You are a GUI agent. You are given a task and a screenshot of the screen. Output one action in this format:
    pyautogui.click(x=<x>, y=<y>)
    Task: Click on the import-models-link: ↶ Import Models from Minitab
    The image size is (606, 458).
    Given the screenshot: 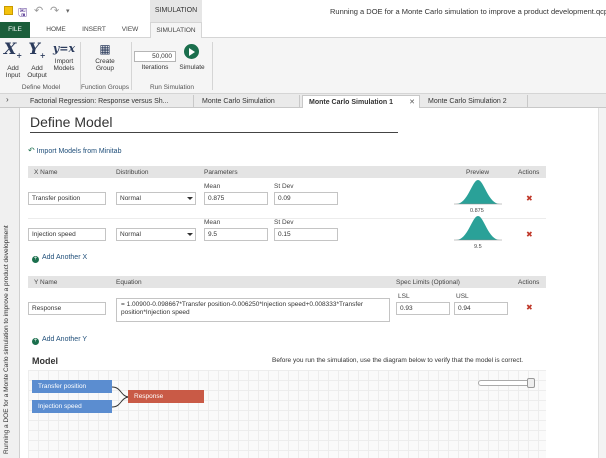 What is the action you would take?
    pyautogui.click(x=74, y=150)
    